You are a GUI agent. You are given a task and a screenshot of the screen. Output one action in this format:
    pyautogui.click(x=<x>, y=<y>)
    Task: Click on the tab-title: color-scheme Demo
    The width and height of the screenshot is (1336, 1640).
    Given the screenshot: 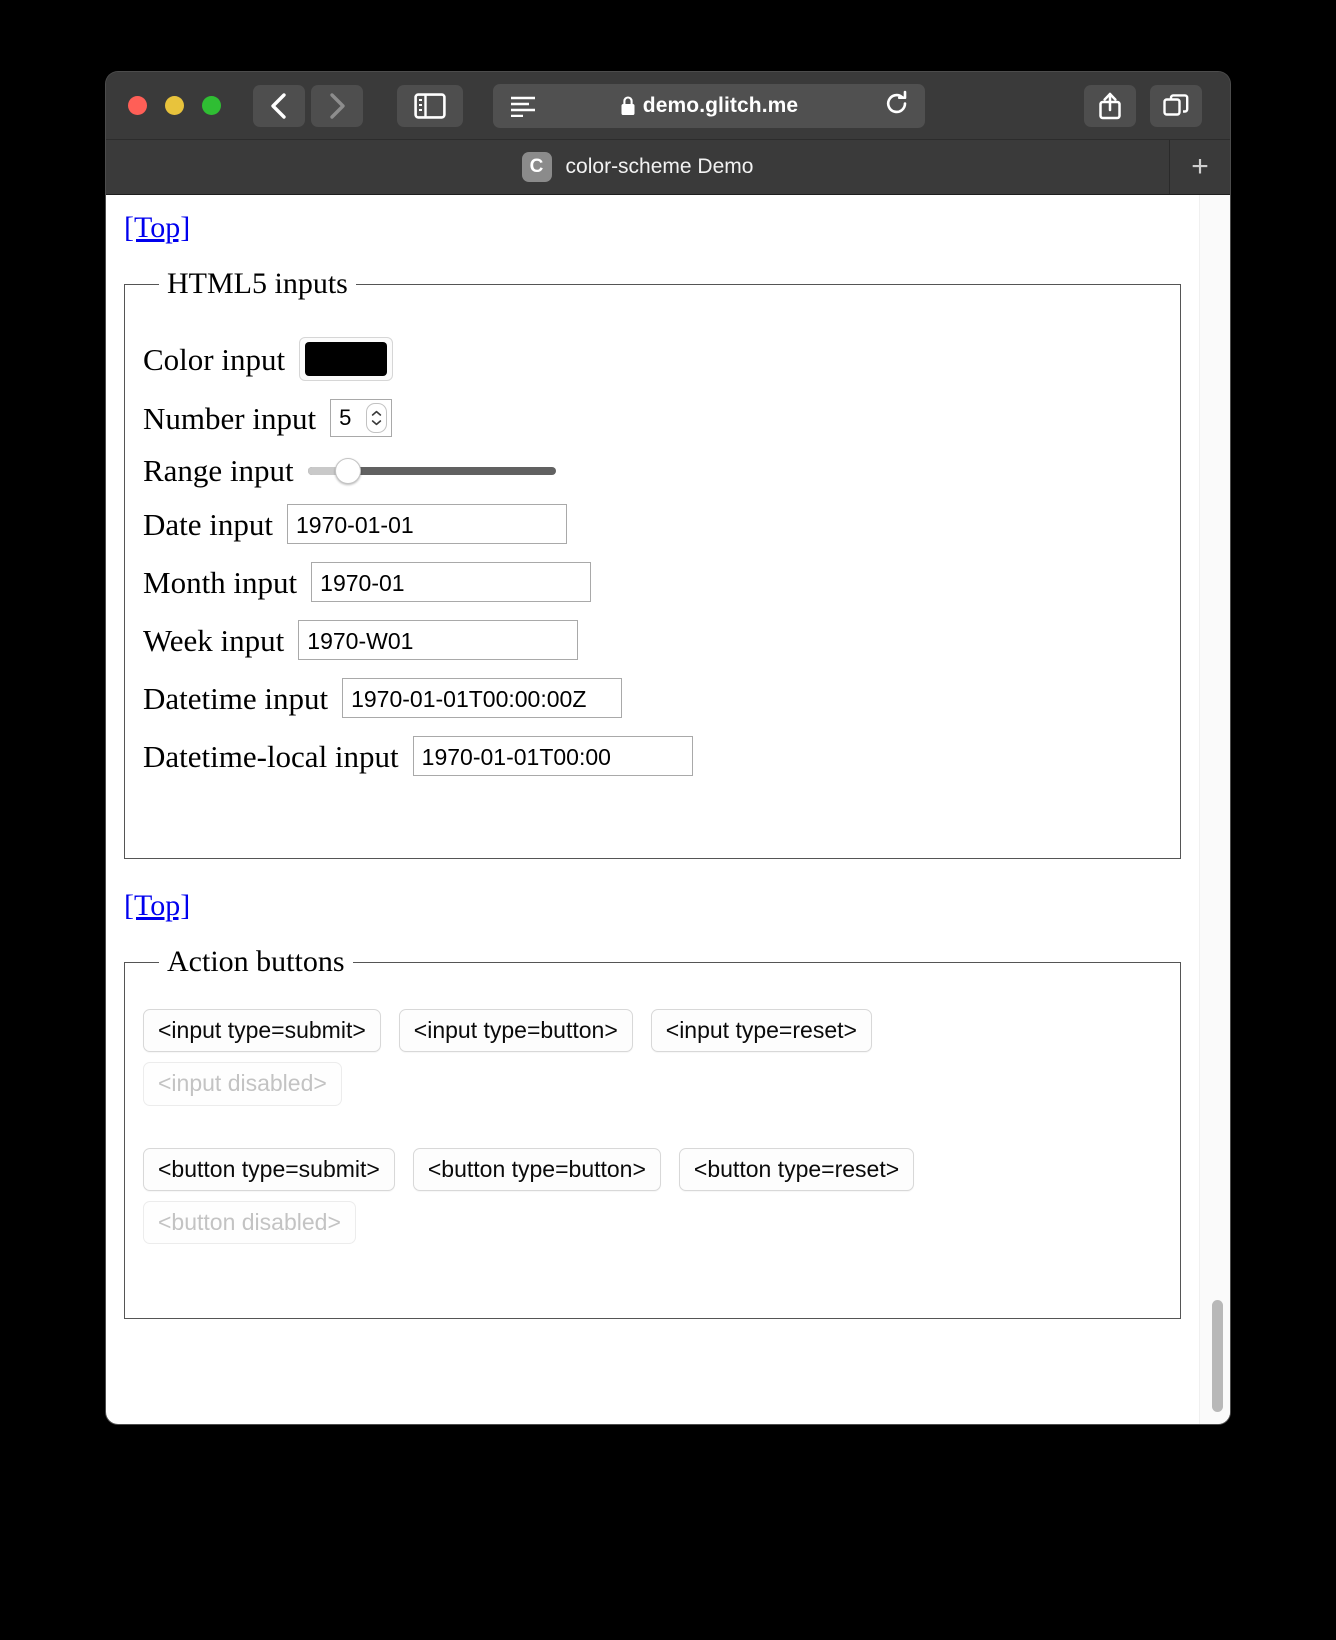 What is the action you would take?
    pyautogui.click(x=659, y=166)
    